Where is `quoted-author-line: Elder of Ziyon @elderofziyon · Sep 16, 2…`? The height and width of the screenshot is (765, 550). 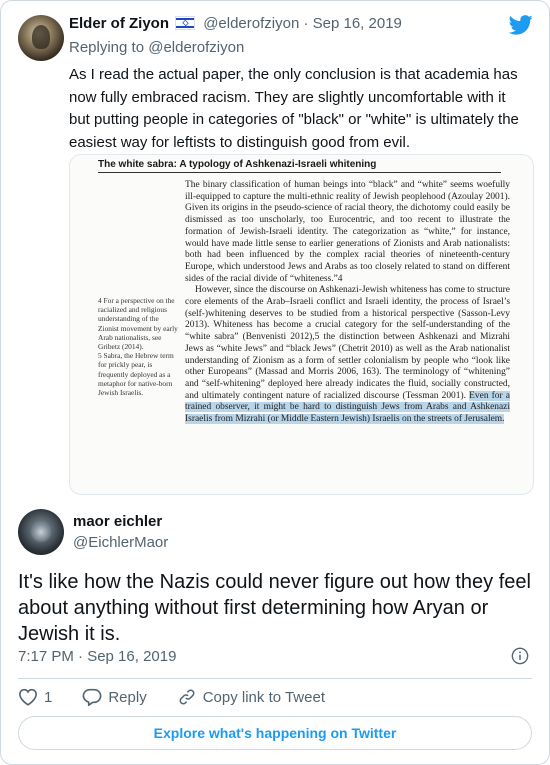
quoted-author-line: Elder of Ziyon @elderofziyon · Sep 16, 2… is located at coordinates (235, 23).